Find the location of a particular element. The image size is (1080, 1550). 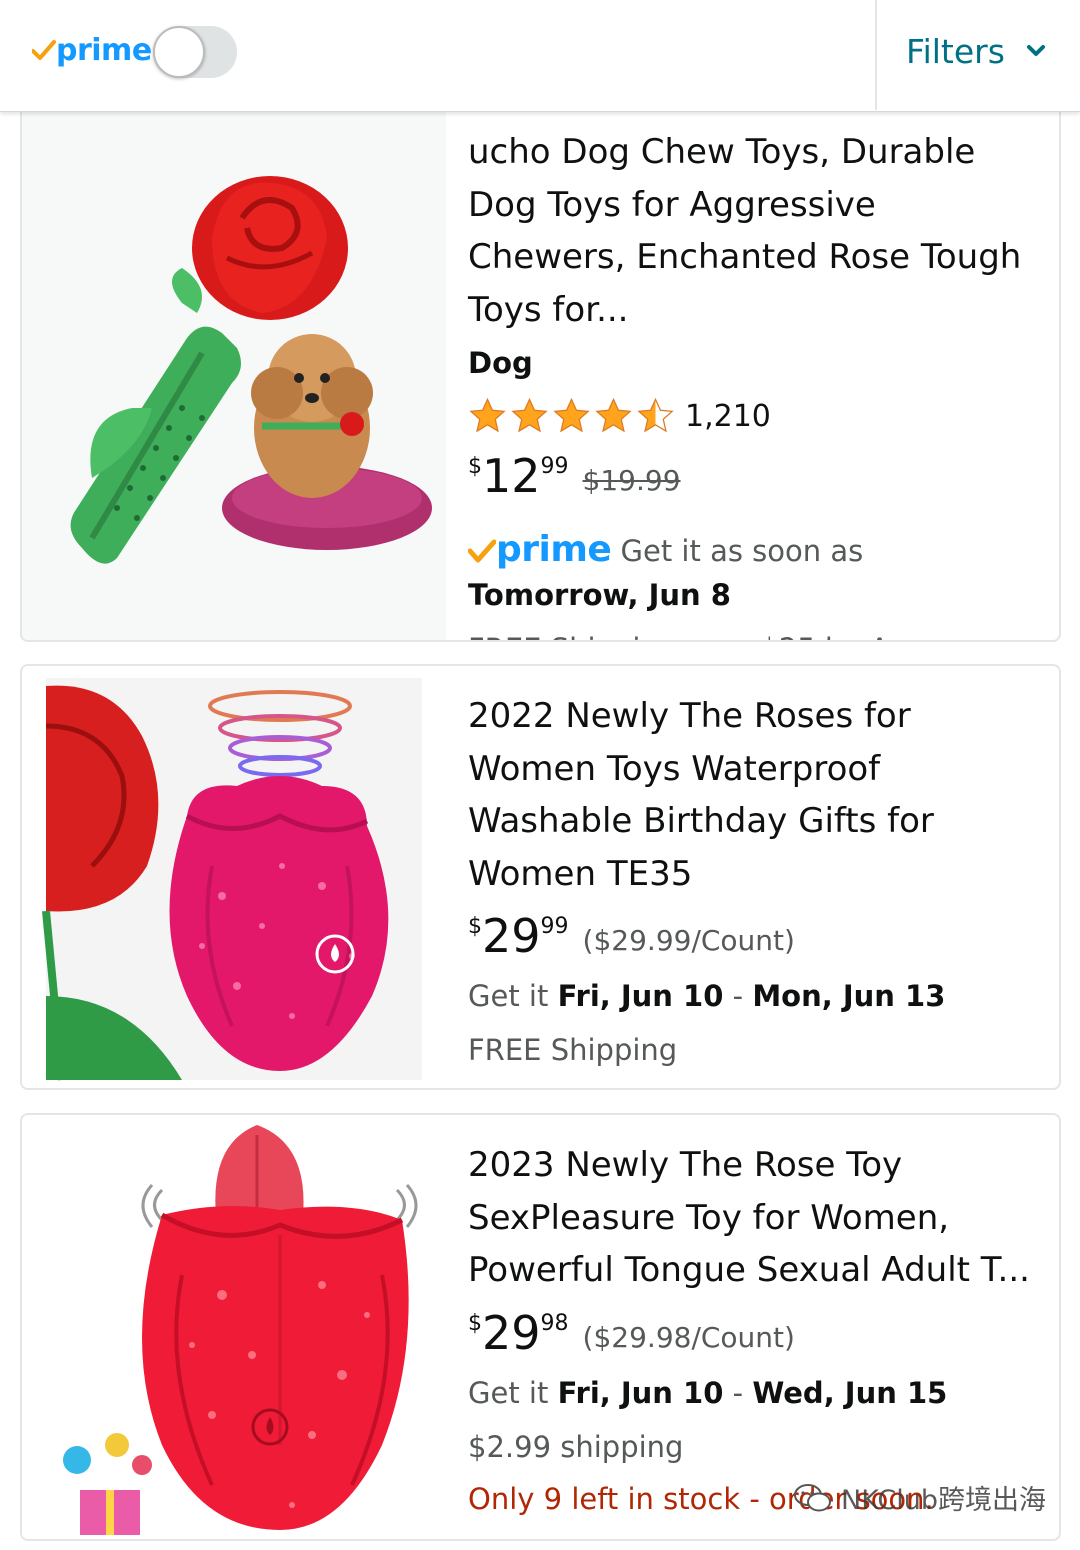

watermark-text: NKClub跨境出海 is located at coordinates (944, 1500).